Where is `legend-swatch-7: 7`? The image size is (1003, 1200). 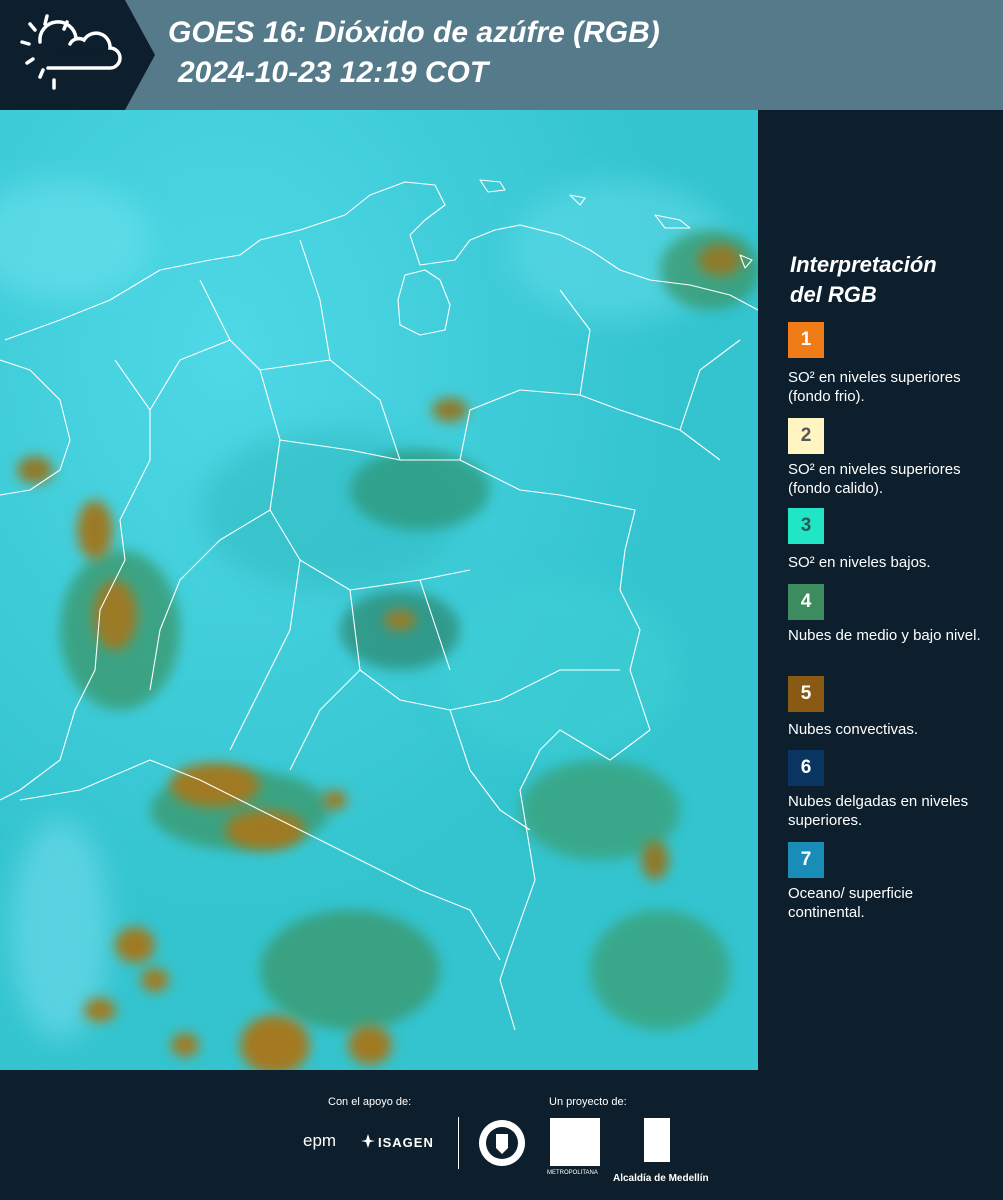 legend-swatch-7: 7 is located at coordinates (806, 860).